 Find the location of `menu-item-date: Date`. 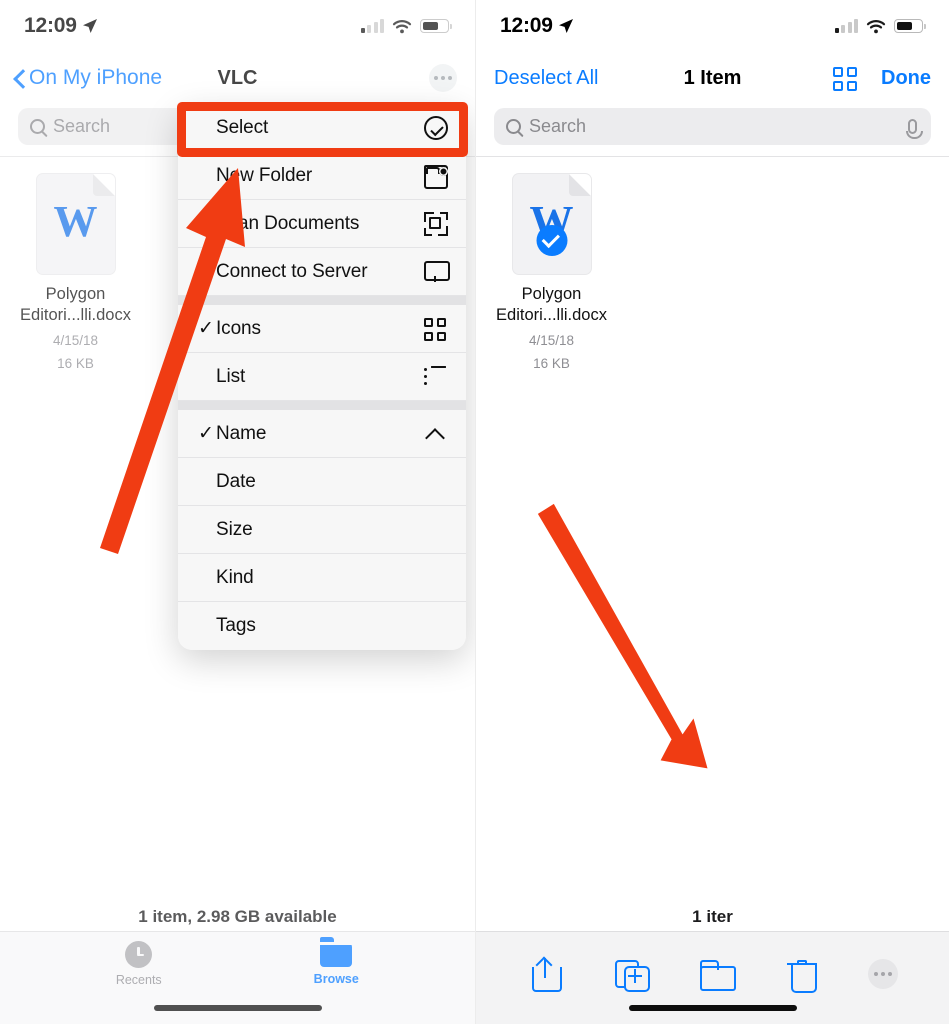

menu-item-date: Date is located at coordinates (322, 482).